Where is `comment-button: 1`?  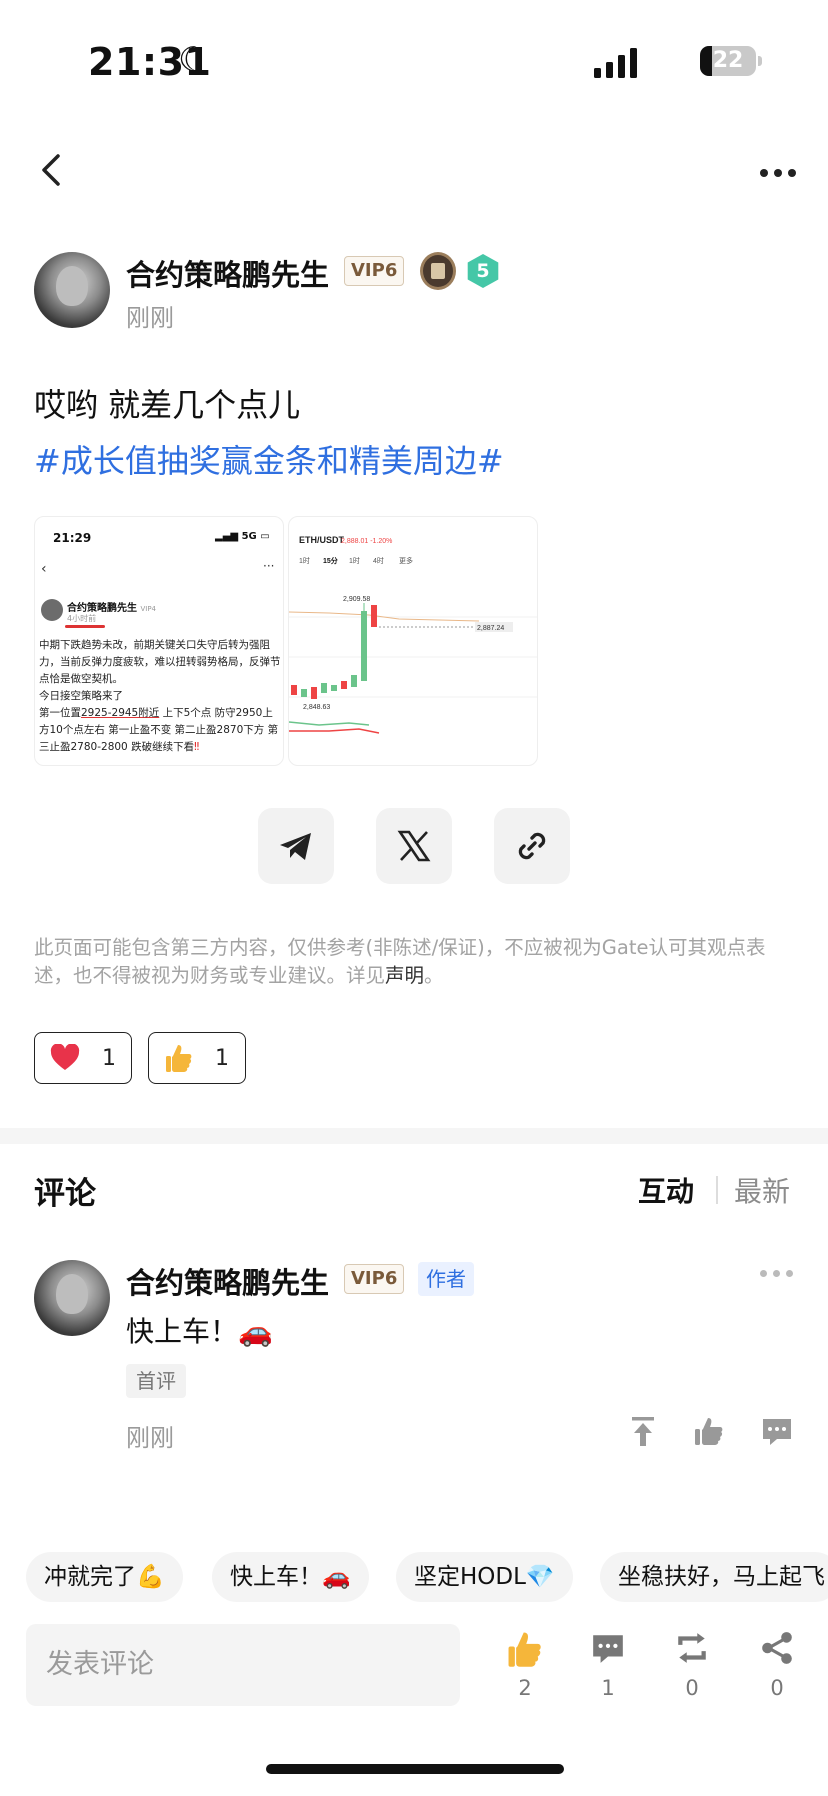 comment-button: 1 is located at coordinates (608, 1666).